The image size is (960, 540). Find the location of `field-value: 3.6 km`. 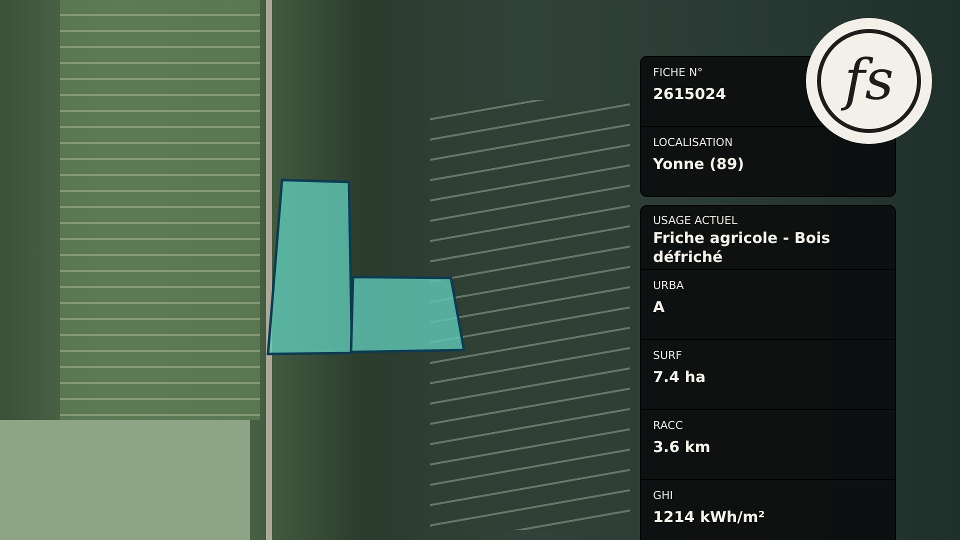

field-value: 3.6 km is located at coordinates (682, 448).